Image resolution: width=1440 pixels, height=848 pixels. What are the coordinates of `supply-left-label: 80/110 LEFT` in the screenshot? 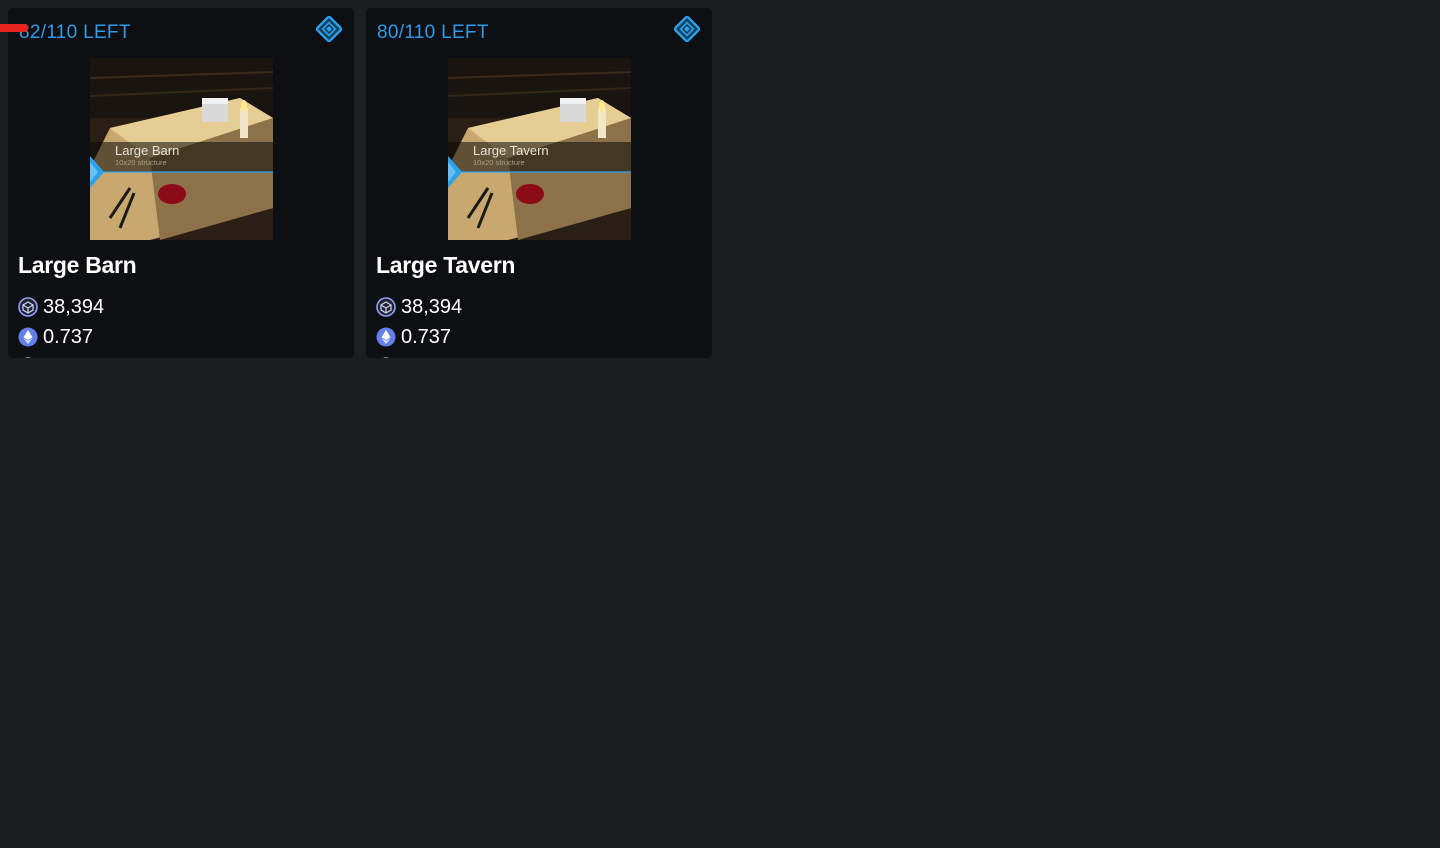 It's located at (433, 32).